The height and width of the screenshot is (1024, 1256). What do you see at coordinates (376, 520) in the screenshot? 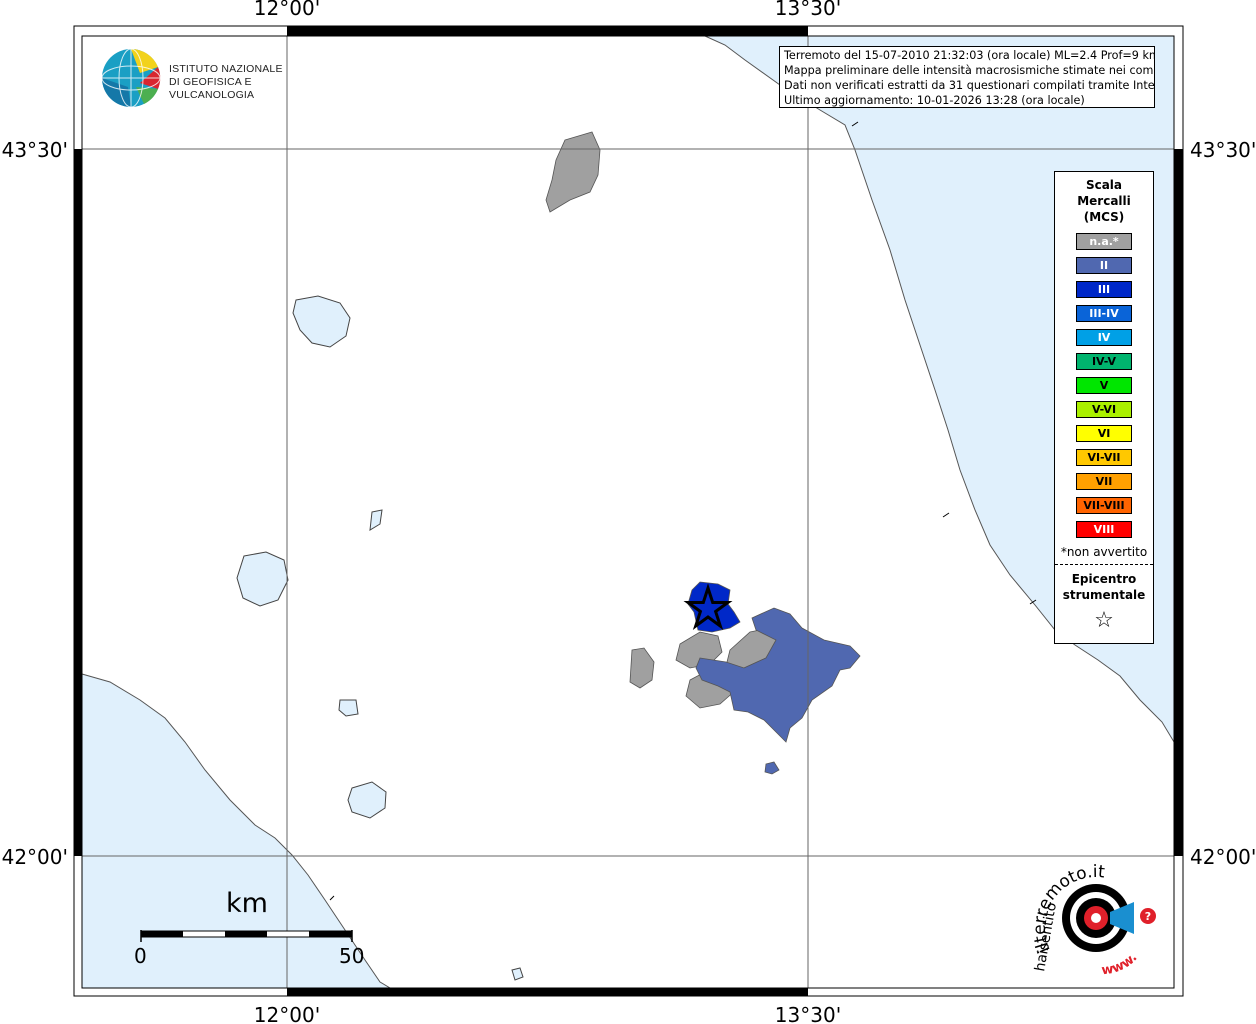
I see `lake-piediluco` at bounding box center [376, 520].